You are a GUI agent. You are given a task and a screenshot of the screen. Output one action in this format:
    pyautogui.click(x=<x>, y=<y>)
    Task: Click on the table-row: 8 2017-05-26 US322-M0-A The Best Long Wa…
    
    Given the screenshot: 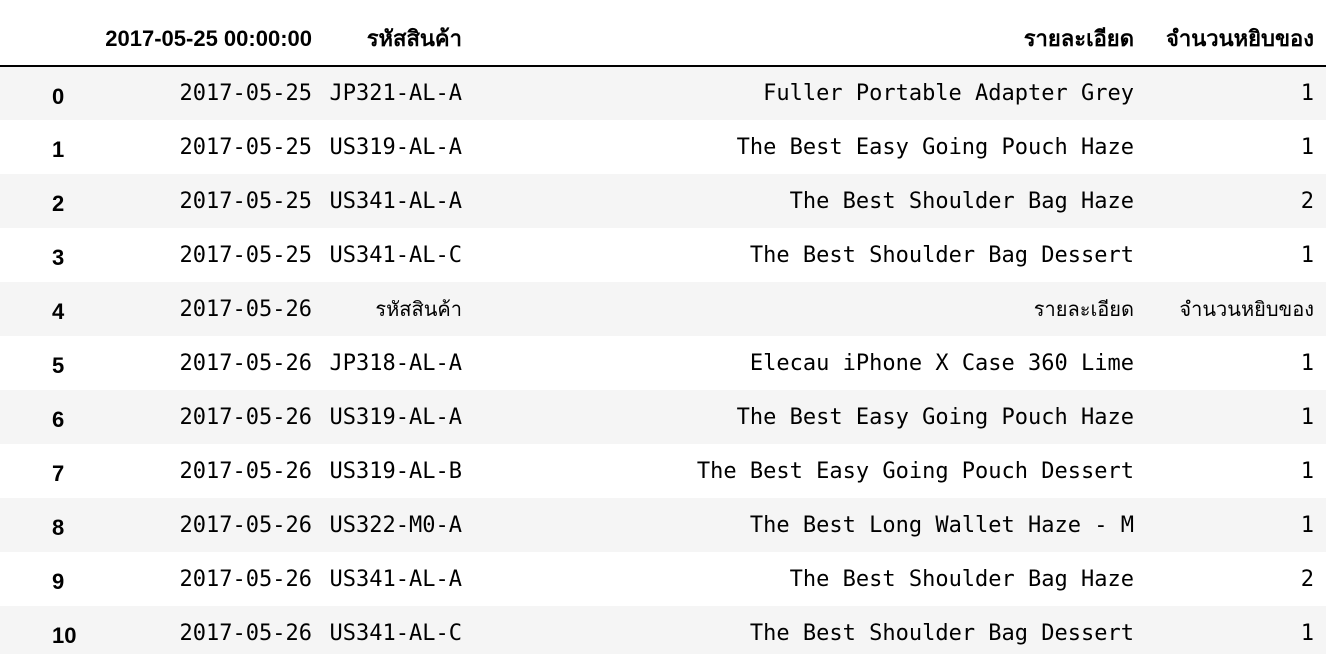 What is the action you would take?
    pyautogui.click(x=663, y=525)
    